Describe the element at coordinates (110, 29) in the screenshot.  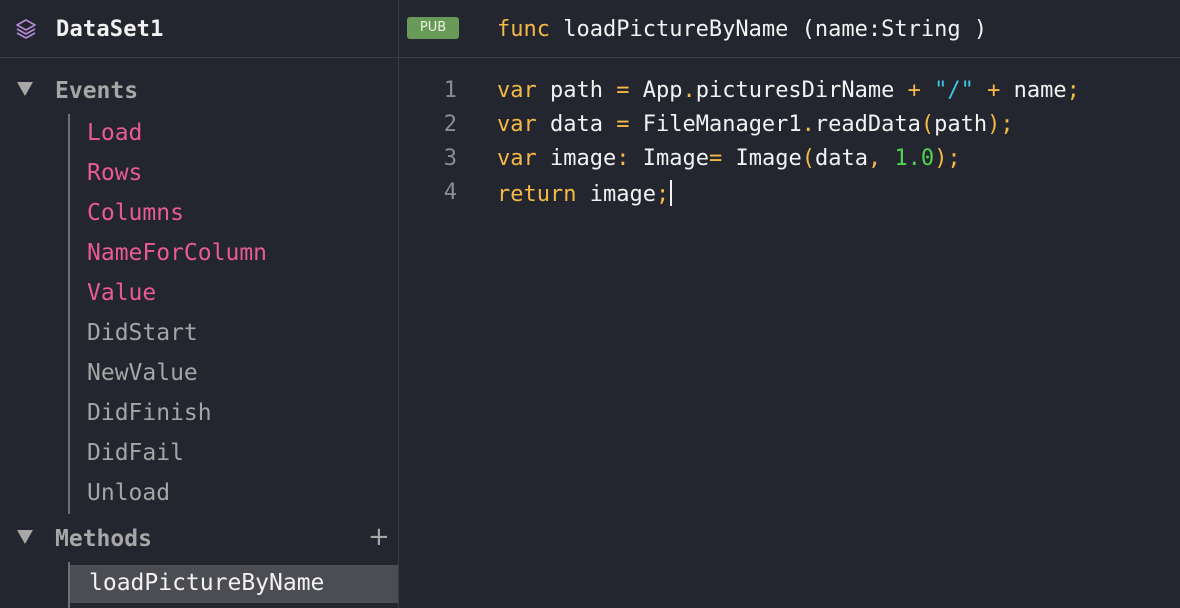
I see `dataset-title: DataSet1` at that location.